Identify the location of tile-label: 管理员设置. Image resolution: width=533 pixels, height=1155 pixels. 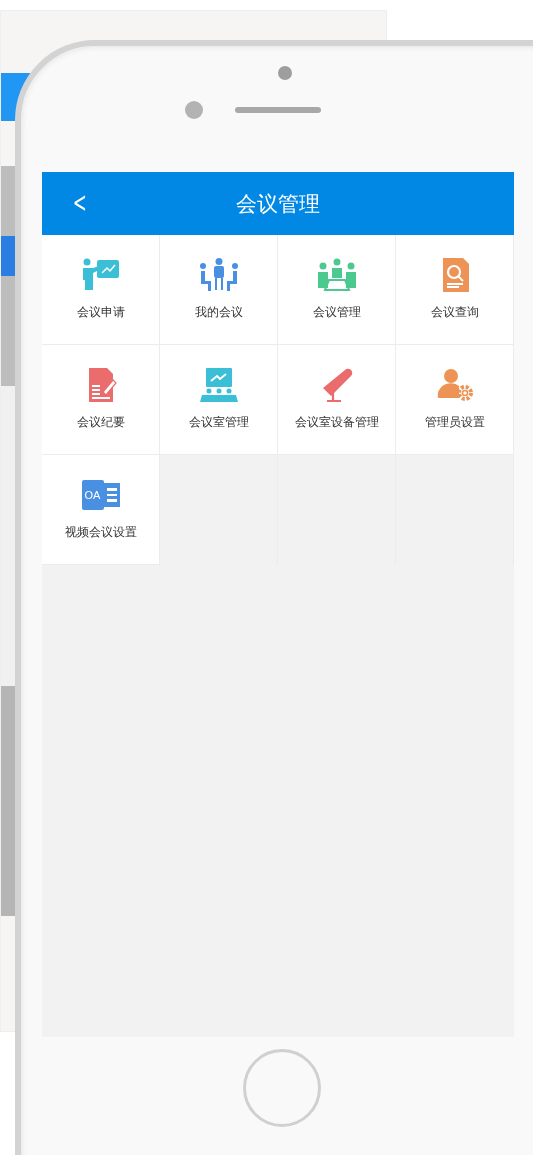
(454, 422).